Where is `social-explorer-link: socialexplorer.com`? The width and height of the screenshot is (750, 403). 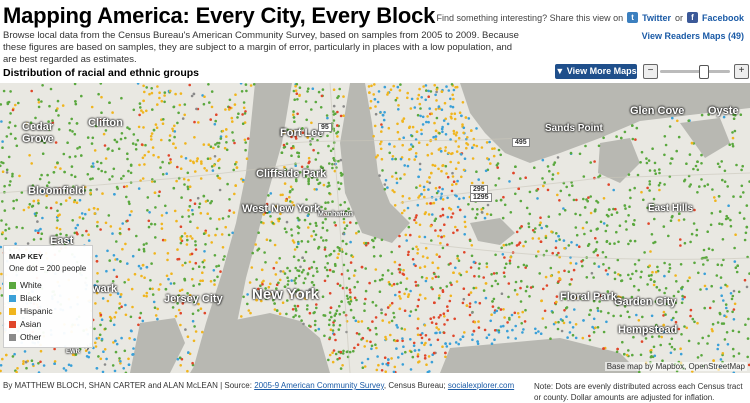
social-explorer-link: socialexplorer.com is located at coordinates (481, 385).